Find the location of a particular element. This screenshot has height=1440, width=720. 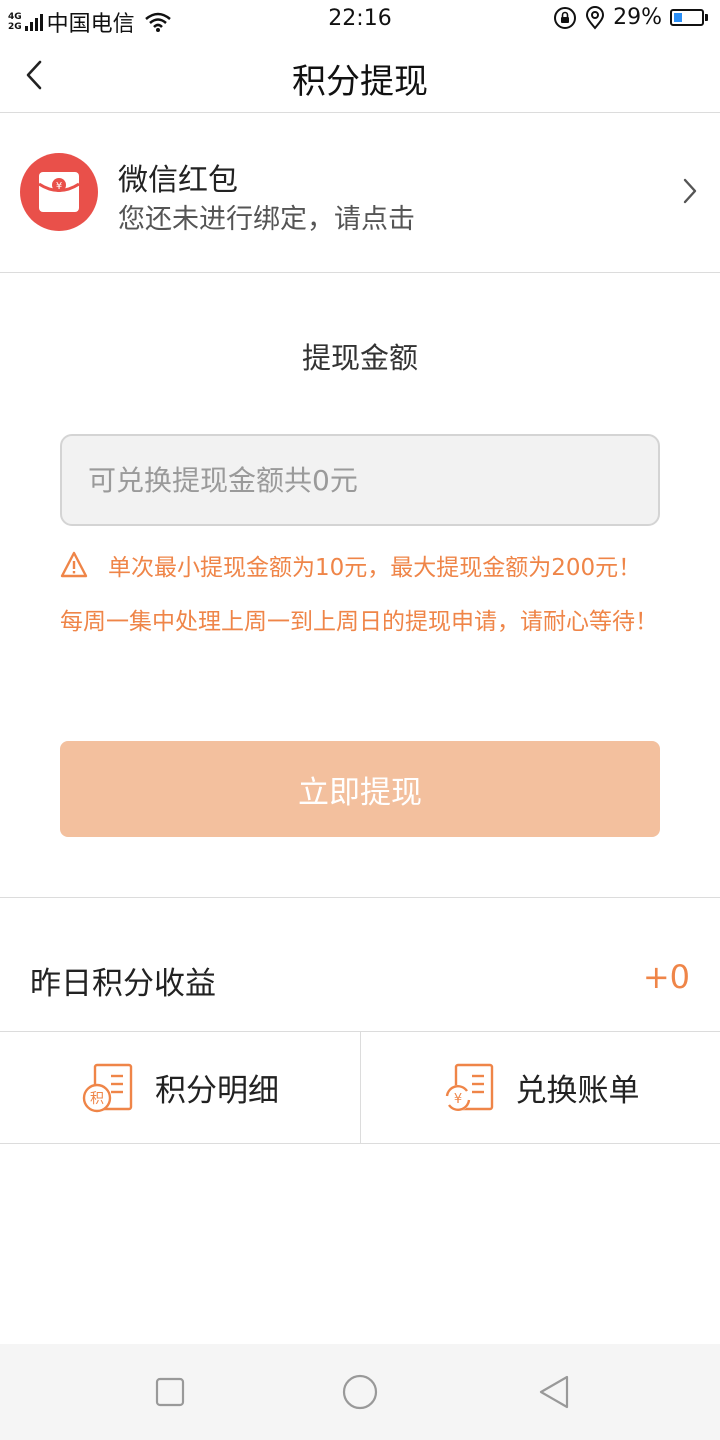

rotation-lock-icon is located at coordinates (565, 17).